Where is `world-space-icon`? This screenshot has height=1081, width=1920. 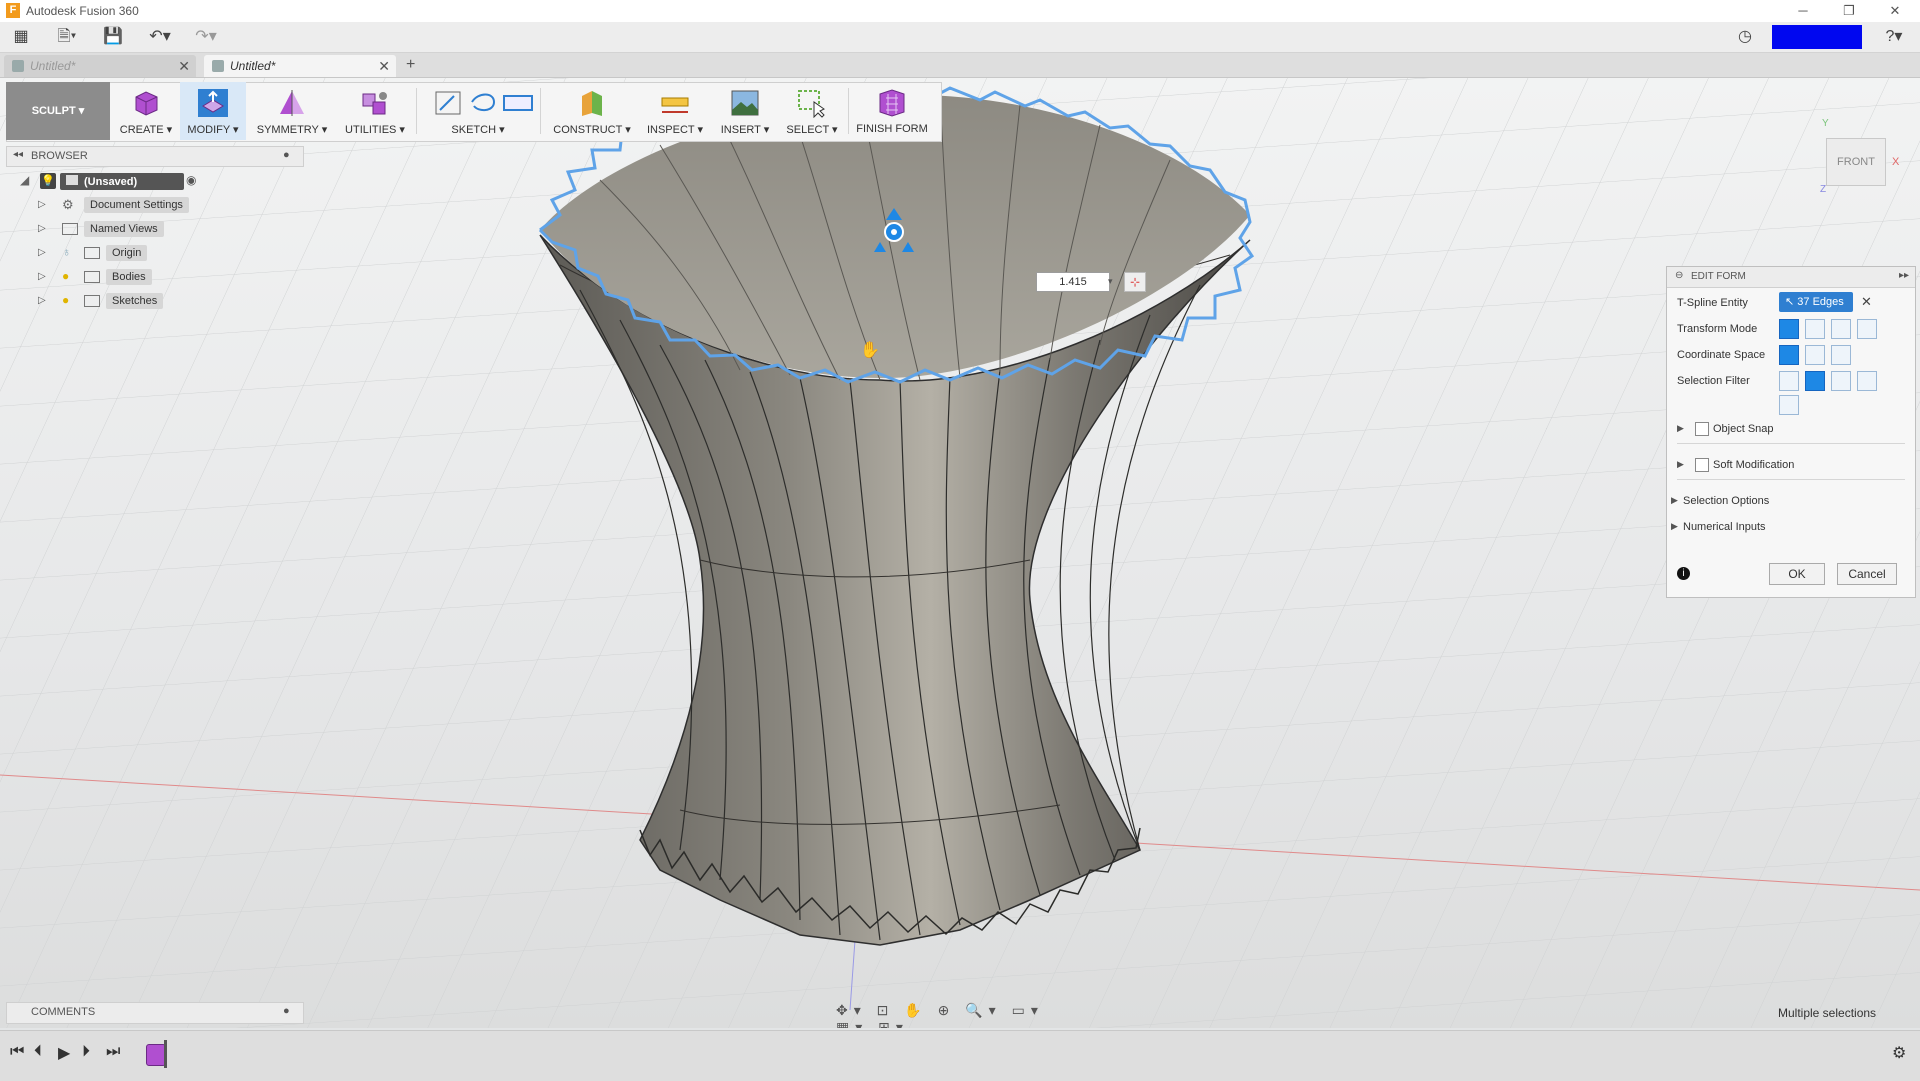 world-space-icon is located at coordinates (1789, 355).